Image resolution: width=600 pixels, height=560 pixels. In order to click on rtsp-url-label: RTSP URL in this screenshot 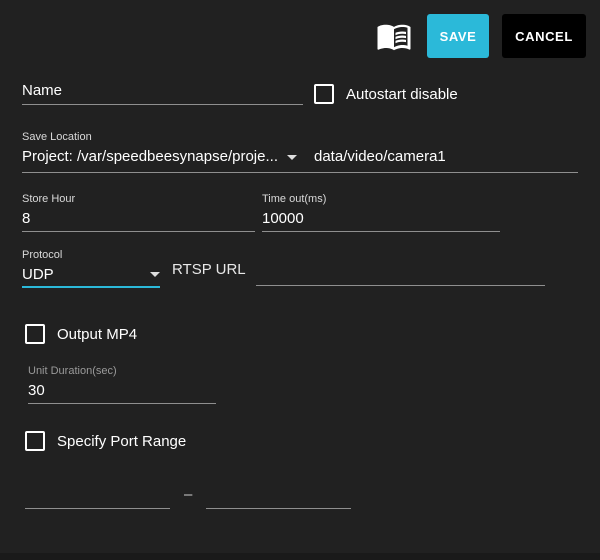, I will do `click(209, 269)`.